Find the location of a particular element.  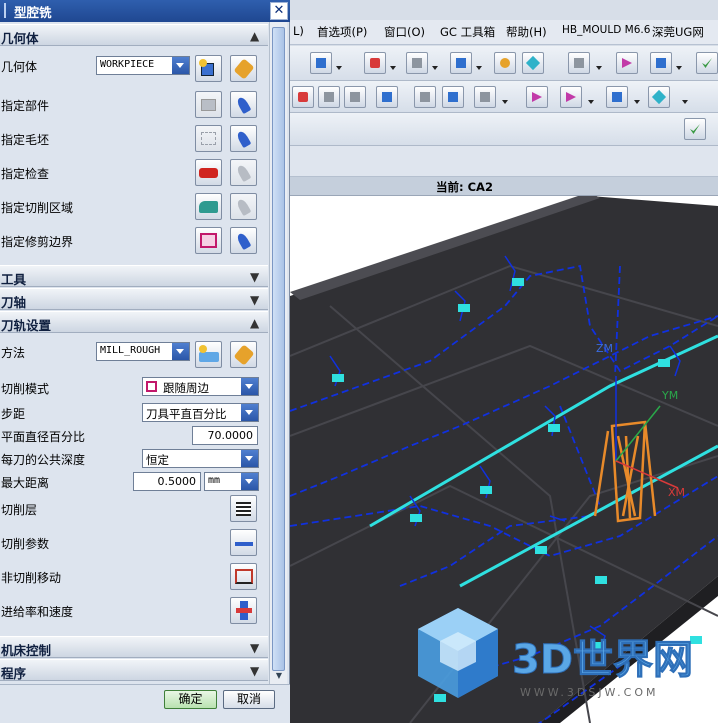

close-button: ✕ is located at coordinates (279, 11).